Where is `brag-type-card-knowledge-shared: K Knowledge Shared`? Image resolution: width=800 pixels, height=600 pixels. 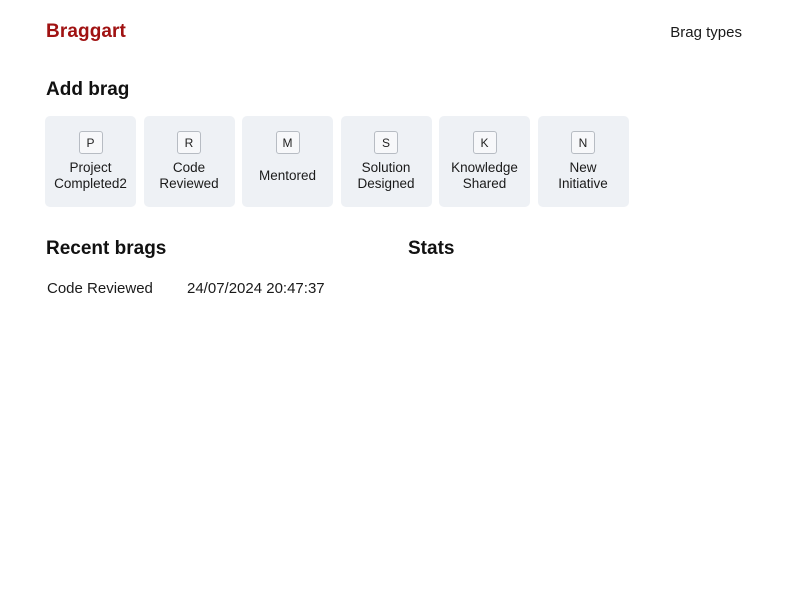
brag-type-card-knowledge-shared: K Knowledge Shared is located at coordinates (484, 161).